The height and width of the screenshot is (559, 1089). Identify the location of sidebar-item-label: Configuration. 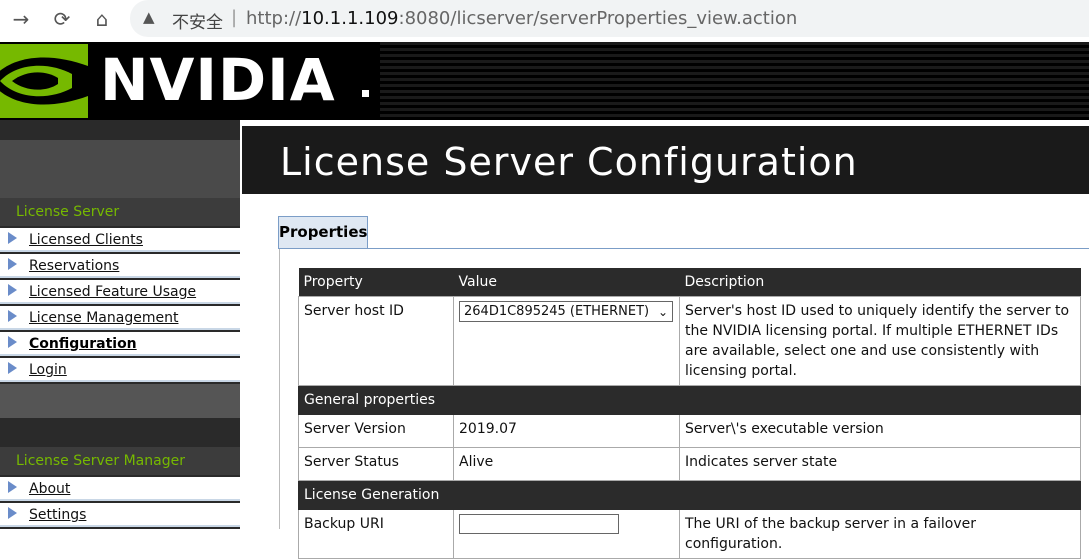
(83, 344).